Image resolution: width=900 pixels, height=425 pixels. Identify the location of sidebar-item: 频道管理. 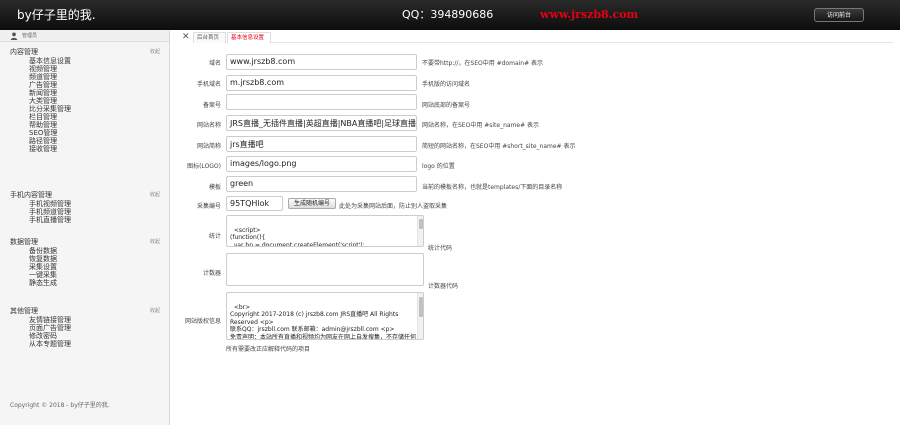
(84, 77).